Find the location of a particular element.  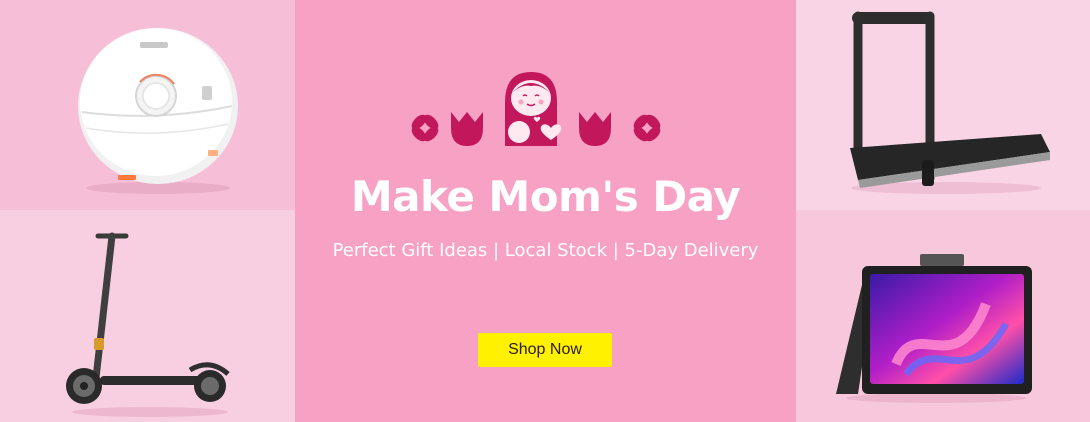

shop-now-button: Shop Now is located at coordinates (545, 350).